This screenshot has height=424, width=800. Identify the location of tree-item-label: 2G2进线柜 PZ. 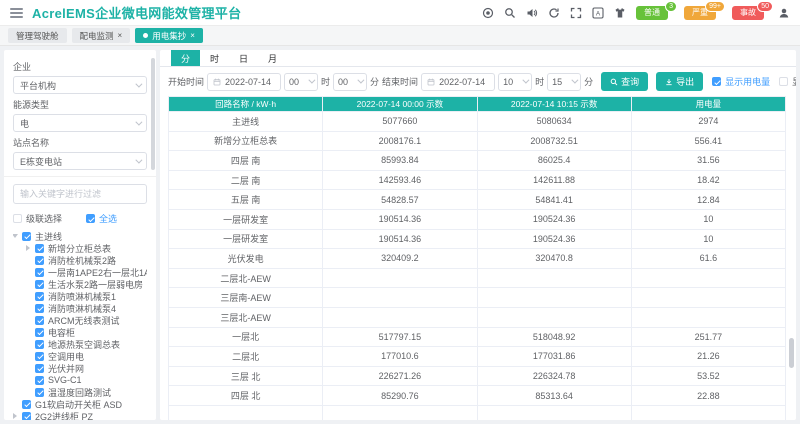
(64, 416).